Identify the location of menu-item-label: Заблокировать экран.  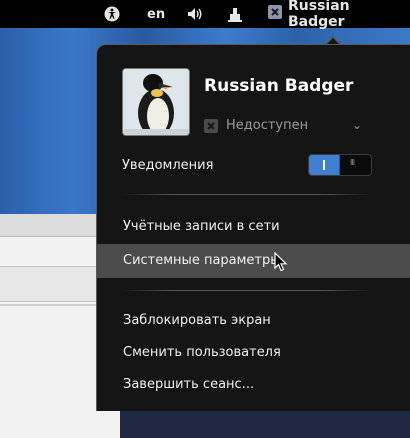
(197, 320).